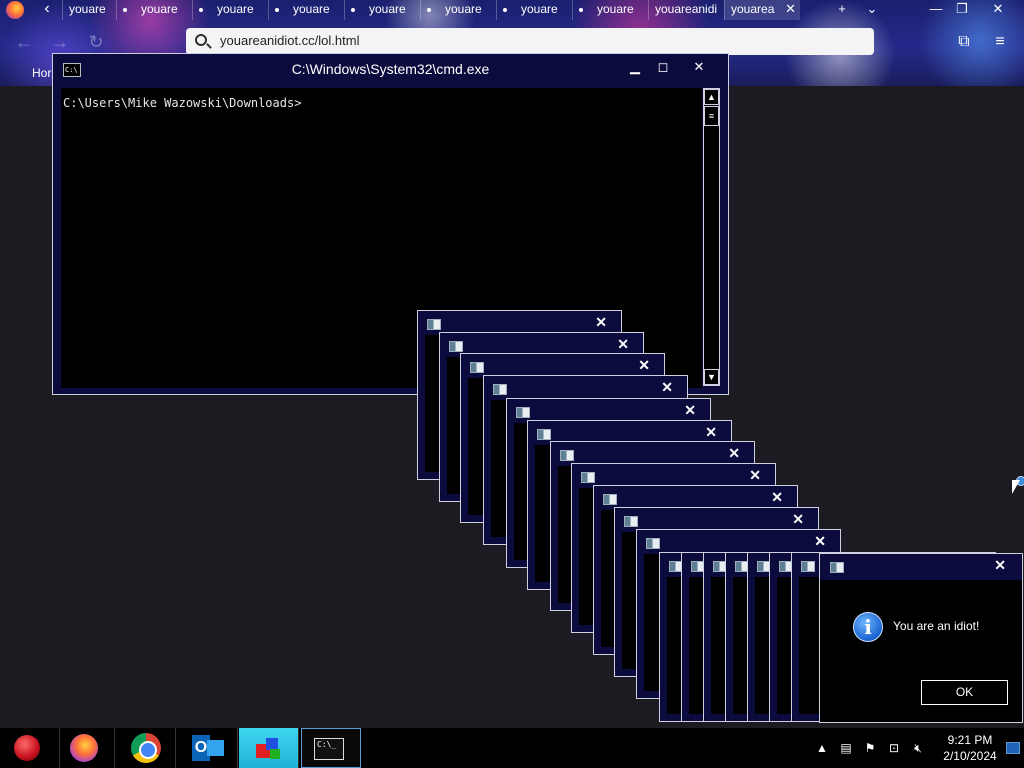 The height and width of the screenshot is (768, 1024). Describe the element at coordinates (290, 40) in the screenshot. I see `url-text: youareanidiot.cc/lol.html` at that location.